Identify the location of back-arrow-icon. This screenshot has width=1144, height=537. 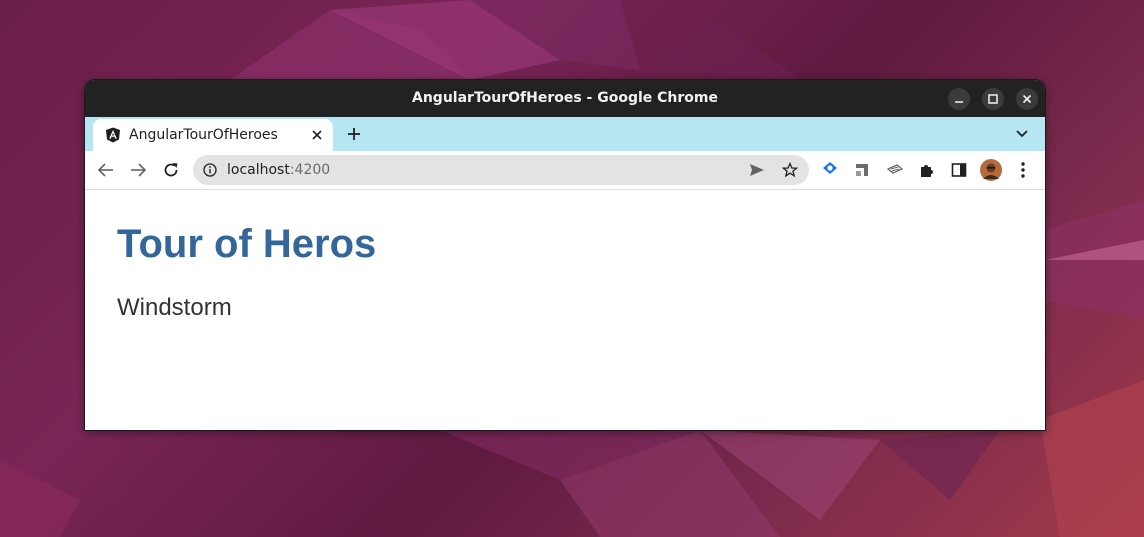
(106, 170).